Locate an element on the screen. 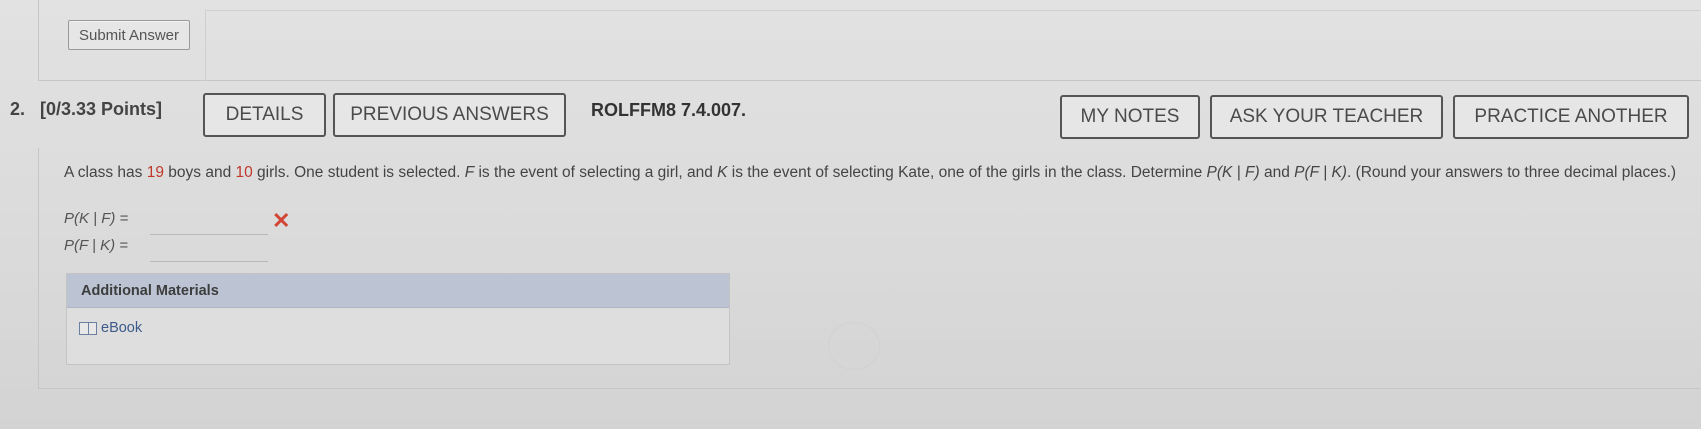  answer-row-pkf: P(K | F) = is located at coordinates (166, 222).